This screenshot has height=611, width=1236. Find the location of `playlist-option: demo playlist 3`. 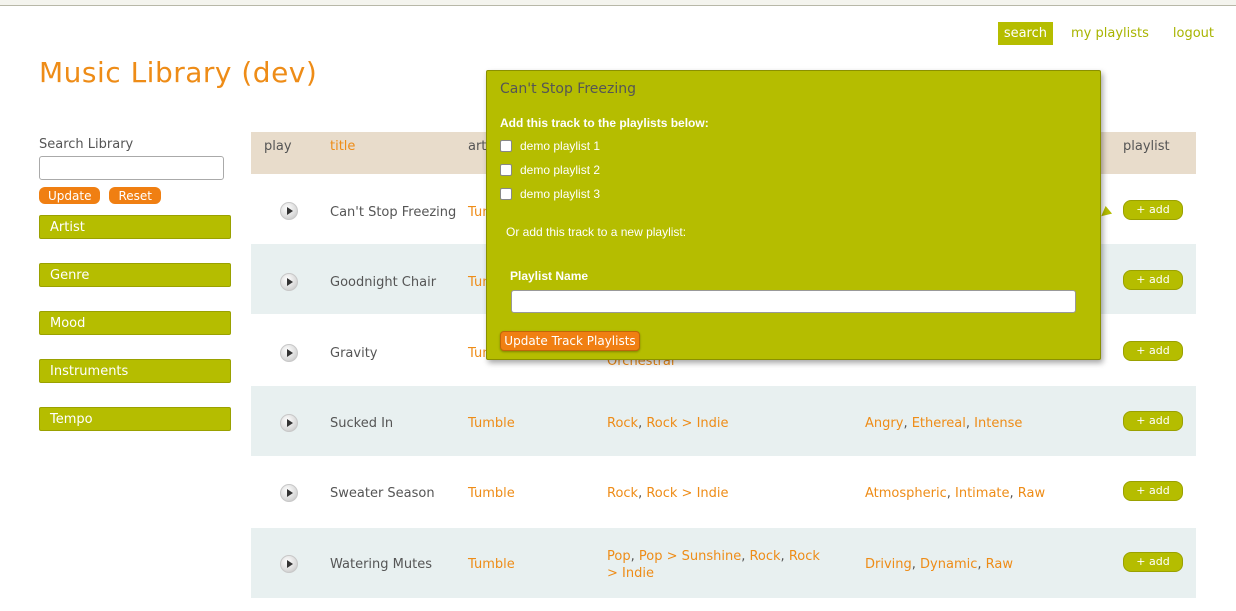

playlist-option: demo playlist 3 is located at coordinates (550, 194).